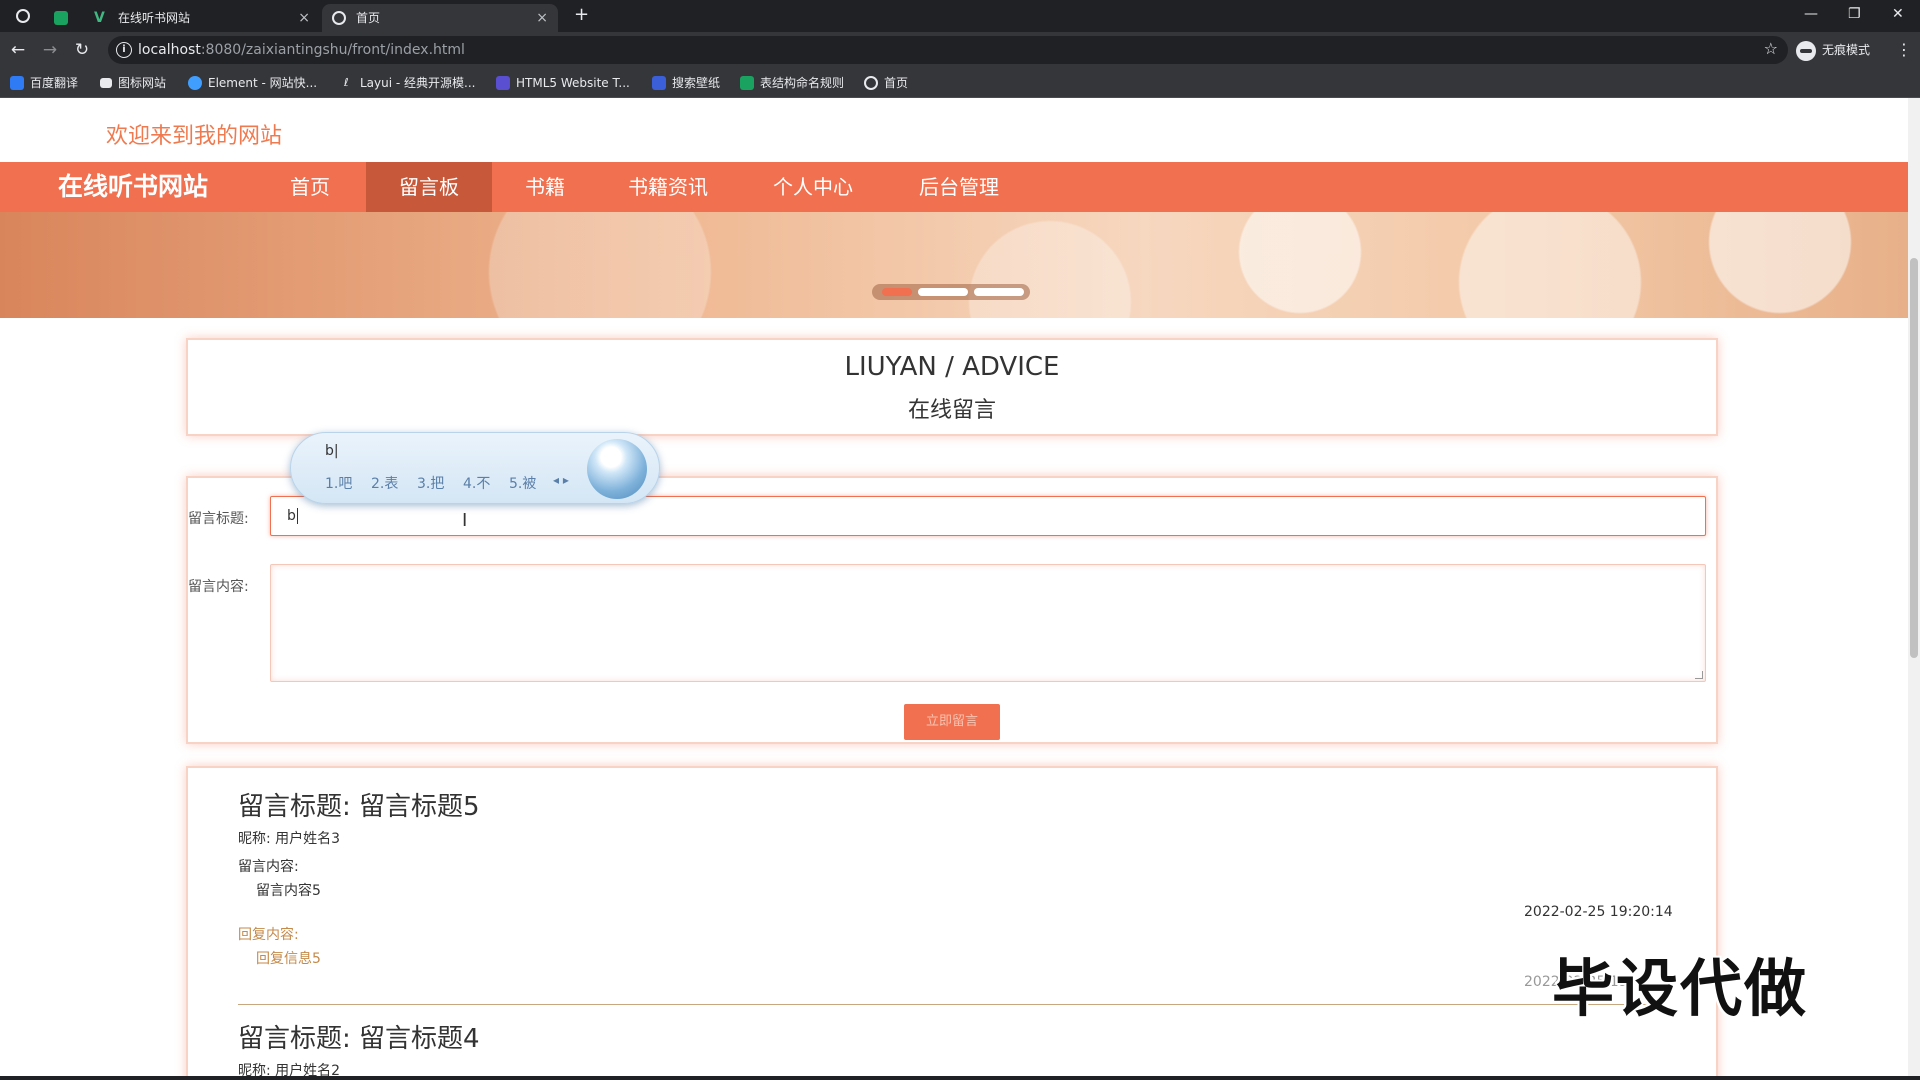 The height and width of the screenshot is (1080, 1920). Describe the element at coordinates (1806, 50) in the screenshot. I see `incognito-icon` at that location.